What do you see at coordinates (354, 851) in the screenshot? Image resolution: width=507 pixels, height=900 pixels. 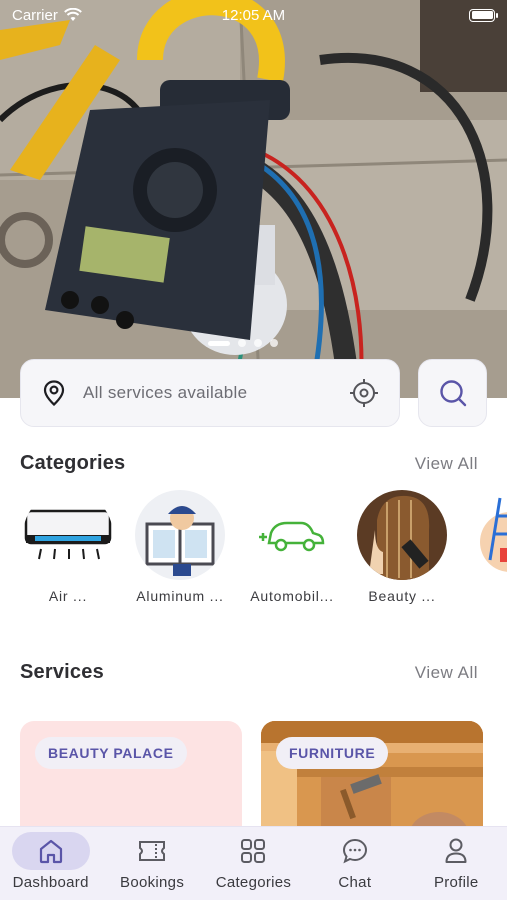 I see `chat-bubble-icon` at bounding box center [354, 851].